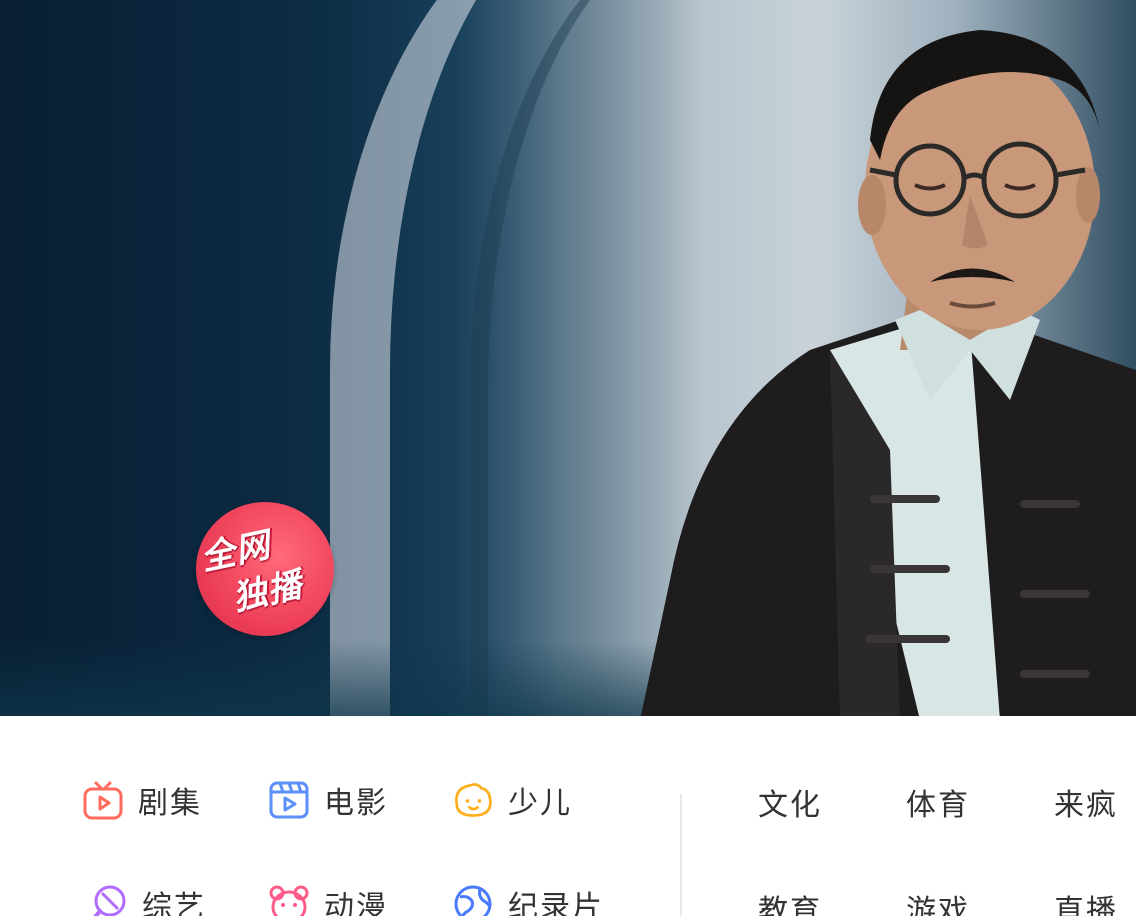 The image size is (1136, 916). I want to click on film-clapper-icon, so click(289, 800).